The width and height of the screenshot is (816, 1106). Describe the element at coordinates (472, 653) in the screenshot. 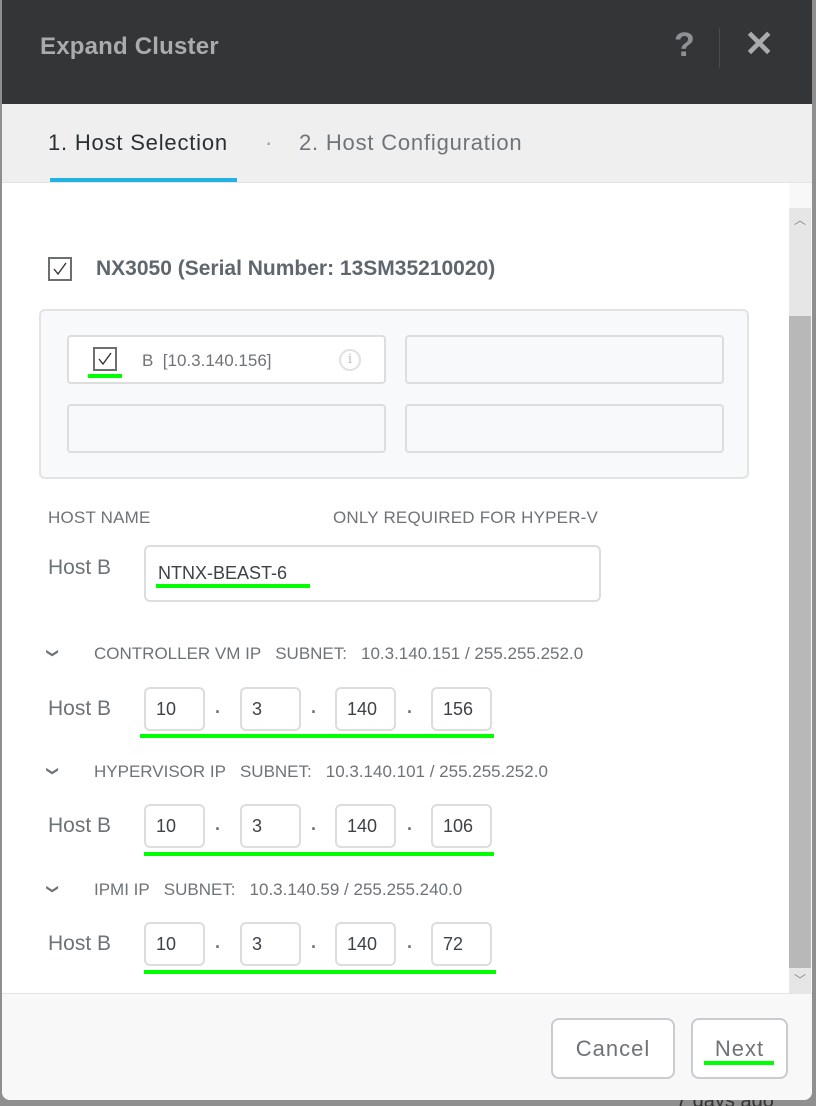

I see `subnet-value: 10.3.140.151 / 255.255.252.0` at that location.